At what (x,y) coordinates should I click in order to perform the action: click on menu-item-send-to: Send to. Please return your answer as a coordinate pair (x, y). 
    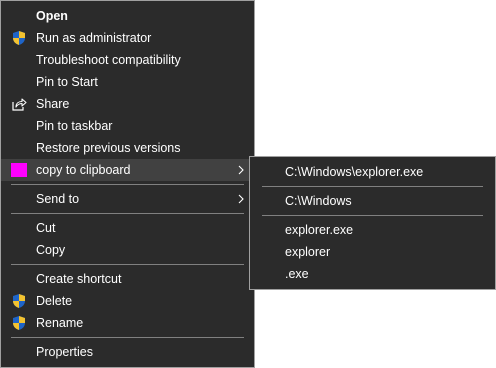
    Looking at the image, I should click on (127, 199).